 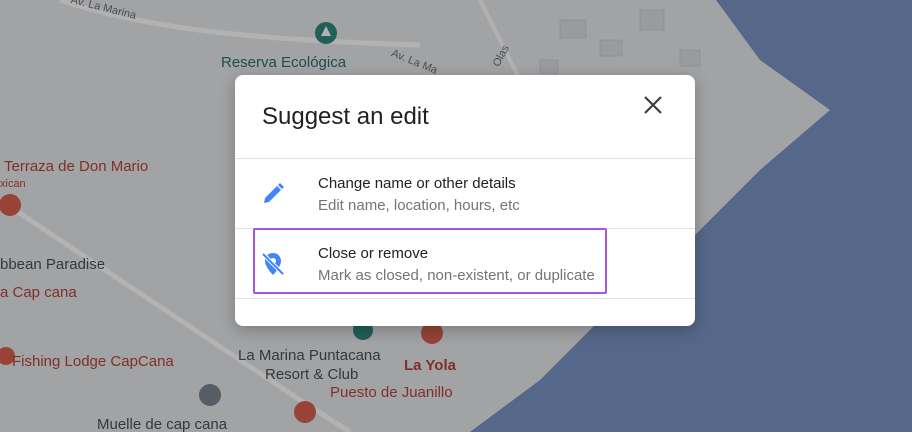 I want to click on option-subtitle: Edit name, location, hours, etc, so click(x=419, y=205).